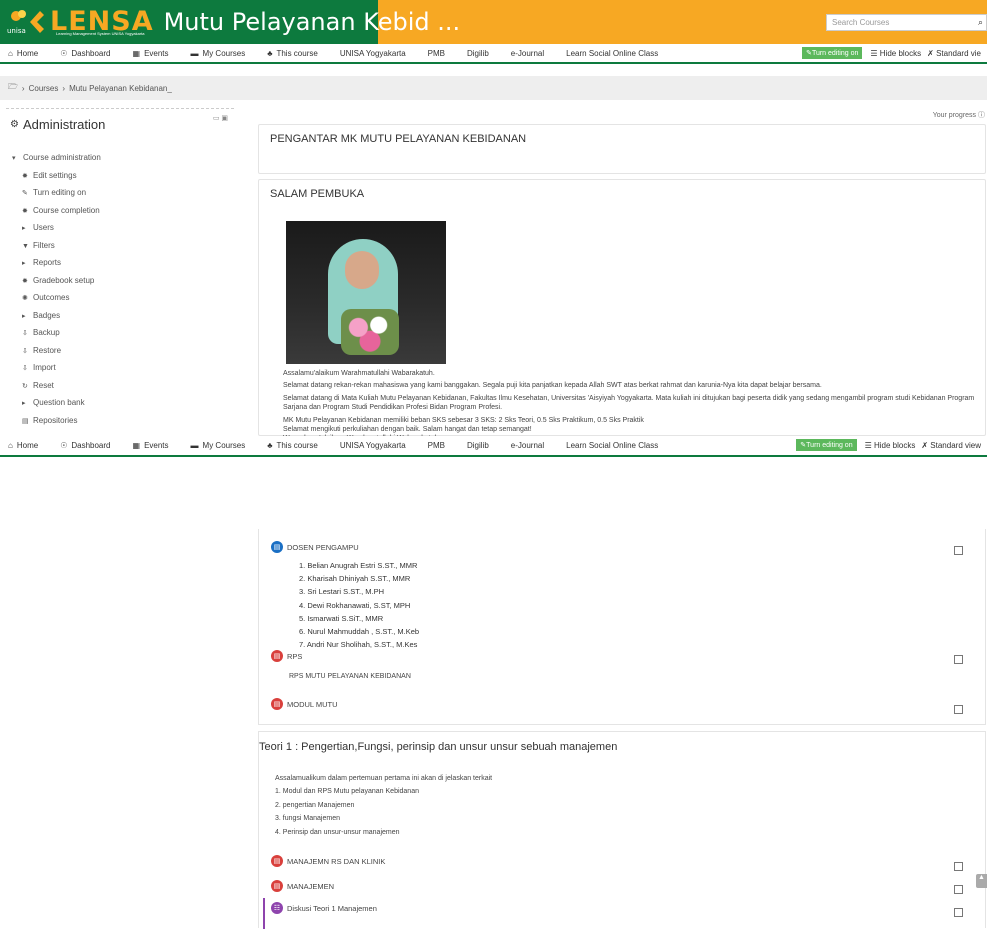  Describe the element at coordinates (951, 445) in the screenshot. I see `standard-view-button: ✗ Standard view` at that location.